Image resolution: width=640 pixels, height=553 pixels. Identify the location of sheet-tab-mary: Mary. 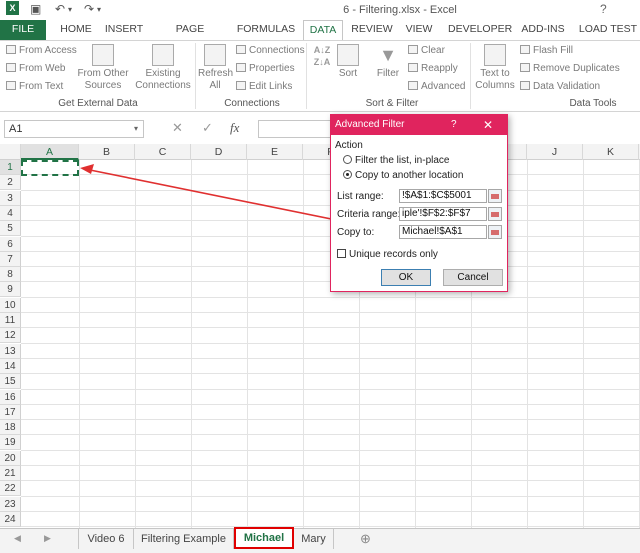
(314, 539).